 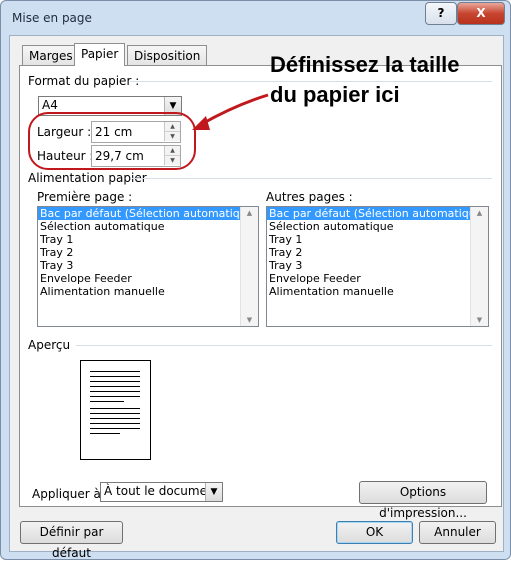 What do you see at coordinates (230, 111) in the screenshot?
I see `annotation-arrow` at bounding box center [230, 111].